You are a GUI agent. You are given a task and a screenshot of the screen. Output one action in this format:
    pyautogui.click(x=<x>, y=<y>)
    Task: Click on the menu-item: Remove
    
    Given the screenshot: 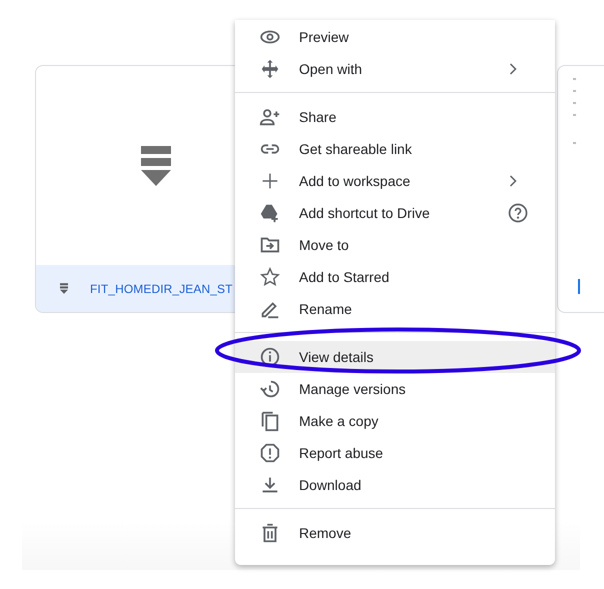 What is the action you would take?
    pyautogui.click(x=395, y=533)
    